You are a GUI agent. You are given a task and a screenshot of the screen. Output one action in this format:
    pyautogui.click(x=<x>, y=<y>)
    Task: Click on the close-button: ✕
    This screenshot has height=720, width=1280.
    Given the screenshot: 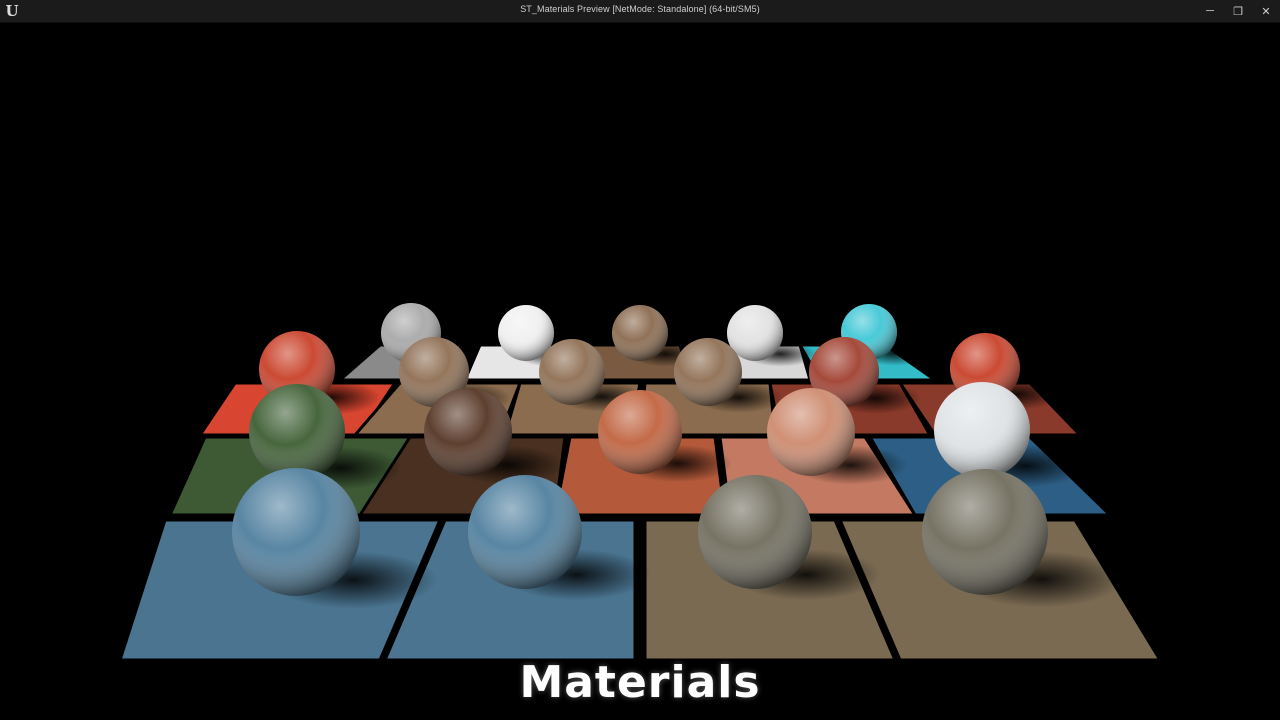 What is the action you would take?
    pyautogui.click(x=1266, y=11)
    